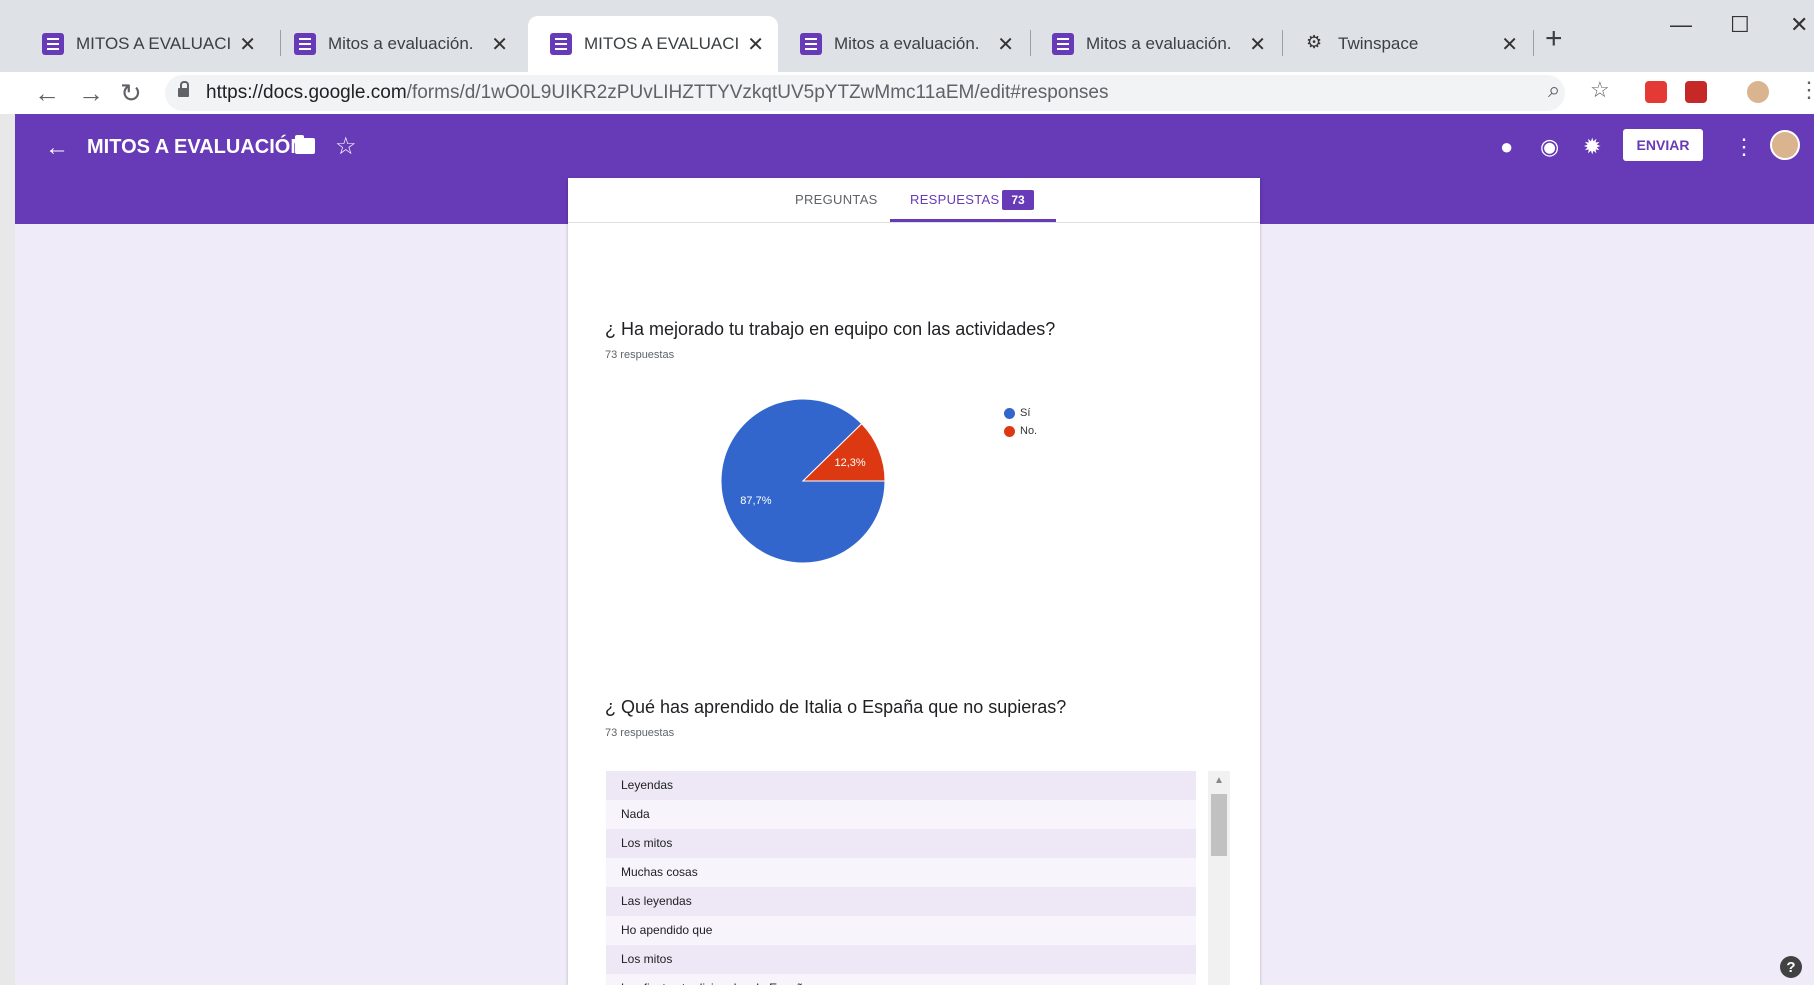 This screenshot has width=1814, height=985. What do you see at coordinates (91, 93) in the screenshot?
I see `forward-arrow-icon: →` at bounding box center [91, 93].